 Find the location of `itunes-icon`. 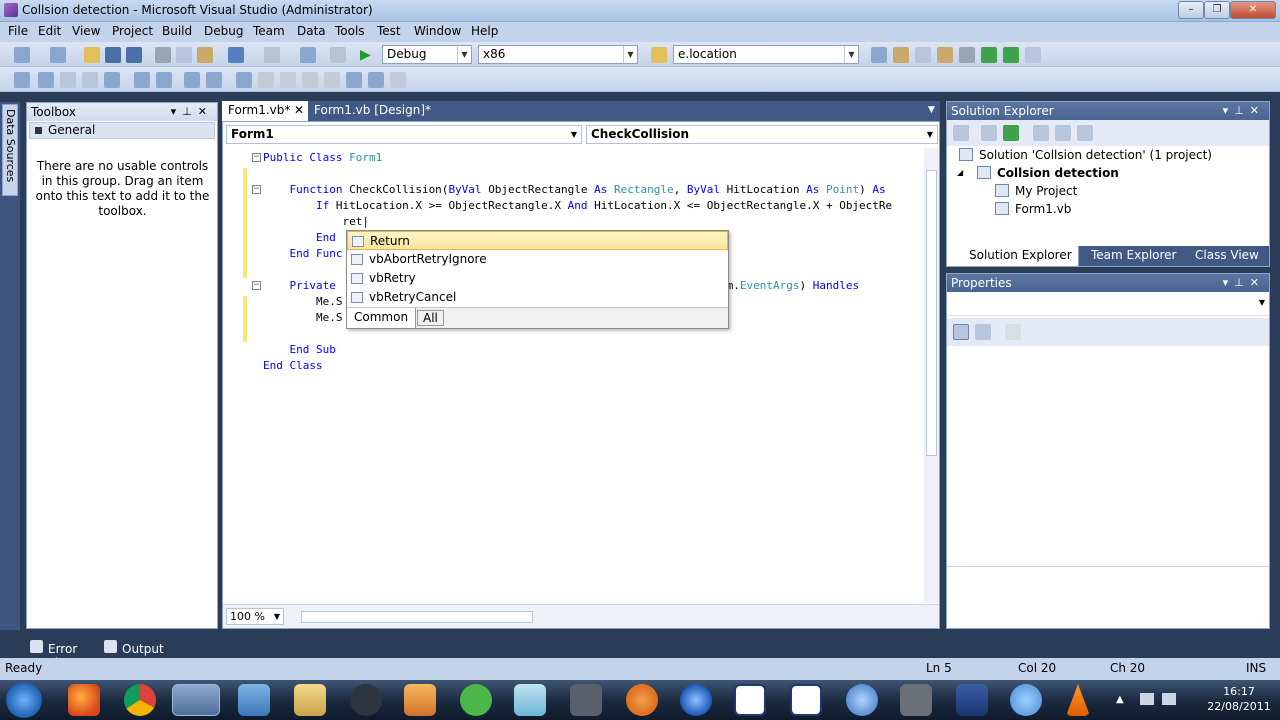

itunes-icon is located at coordinates (862, 700).